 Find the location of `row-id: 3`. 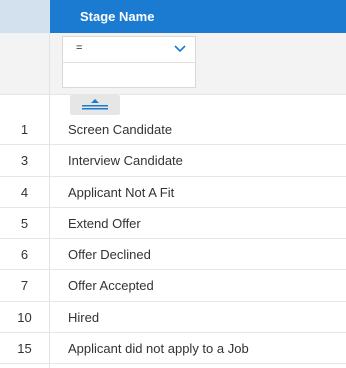

row-id: 3 is located at coordinates (25, 160).